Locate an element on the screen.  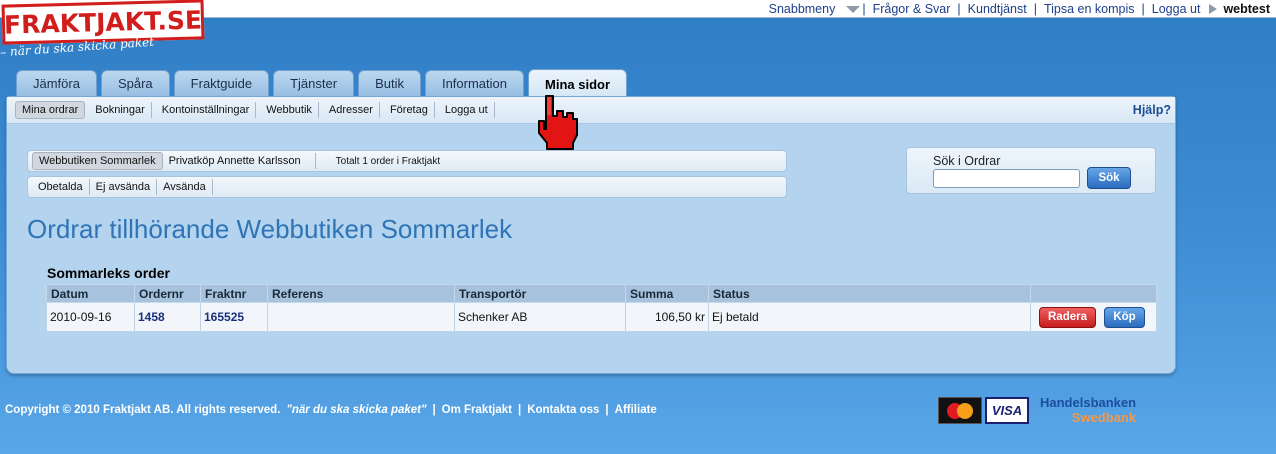
col-summa: Summa is located at coordinates (667, 293).